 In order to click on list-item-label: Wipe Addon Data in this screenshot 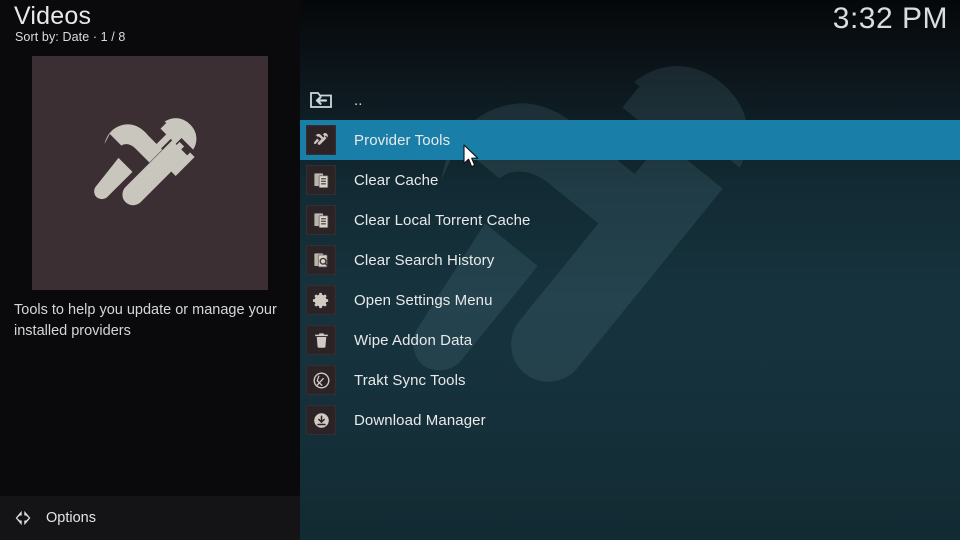, I will do `click(413, 340)`.